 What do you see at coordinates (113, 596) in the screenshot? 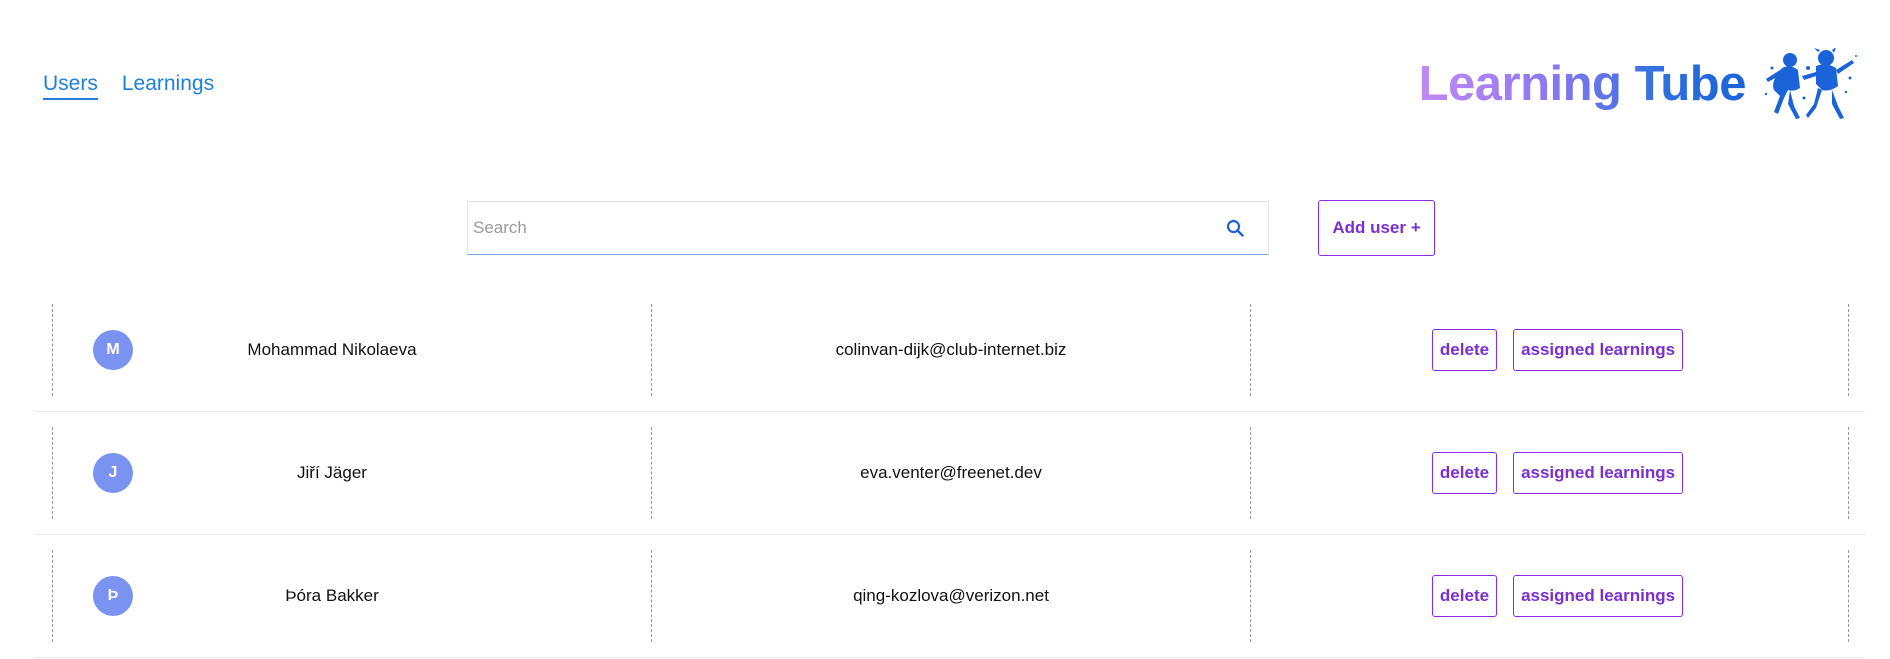
I see `avatar: Þ` at bounding box center [113, 596].